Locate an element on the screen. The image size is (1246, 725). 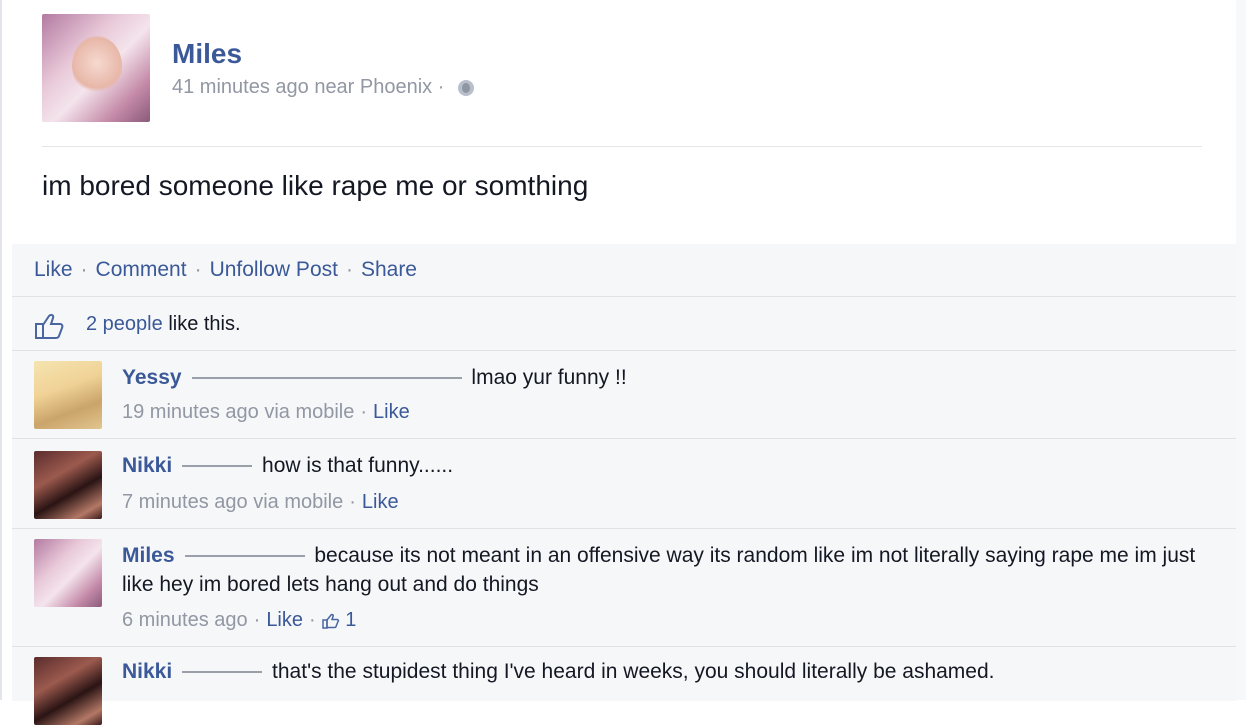
likes-suffix: like this. is located at coordinates (204, 324).